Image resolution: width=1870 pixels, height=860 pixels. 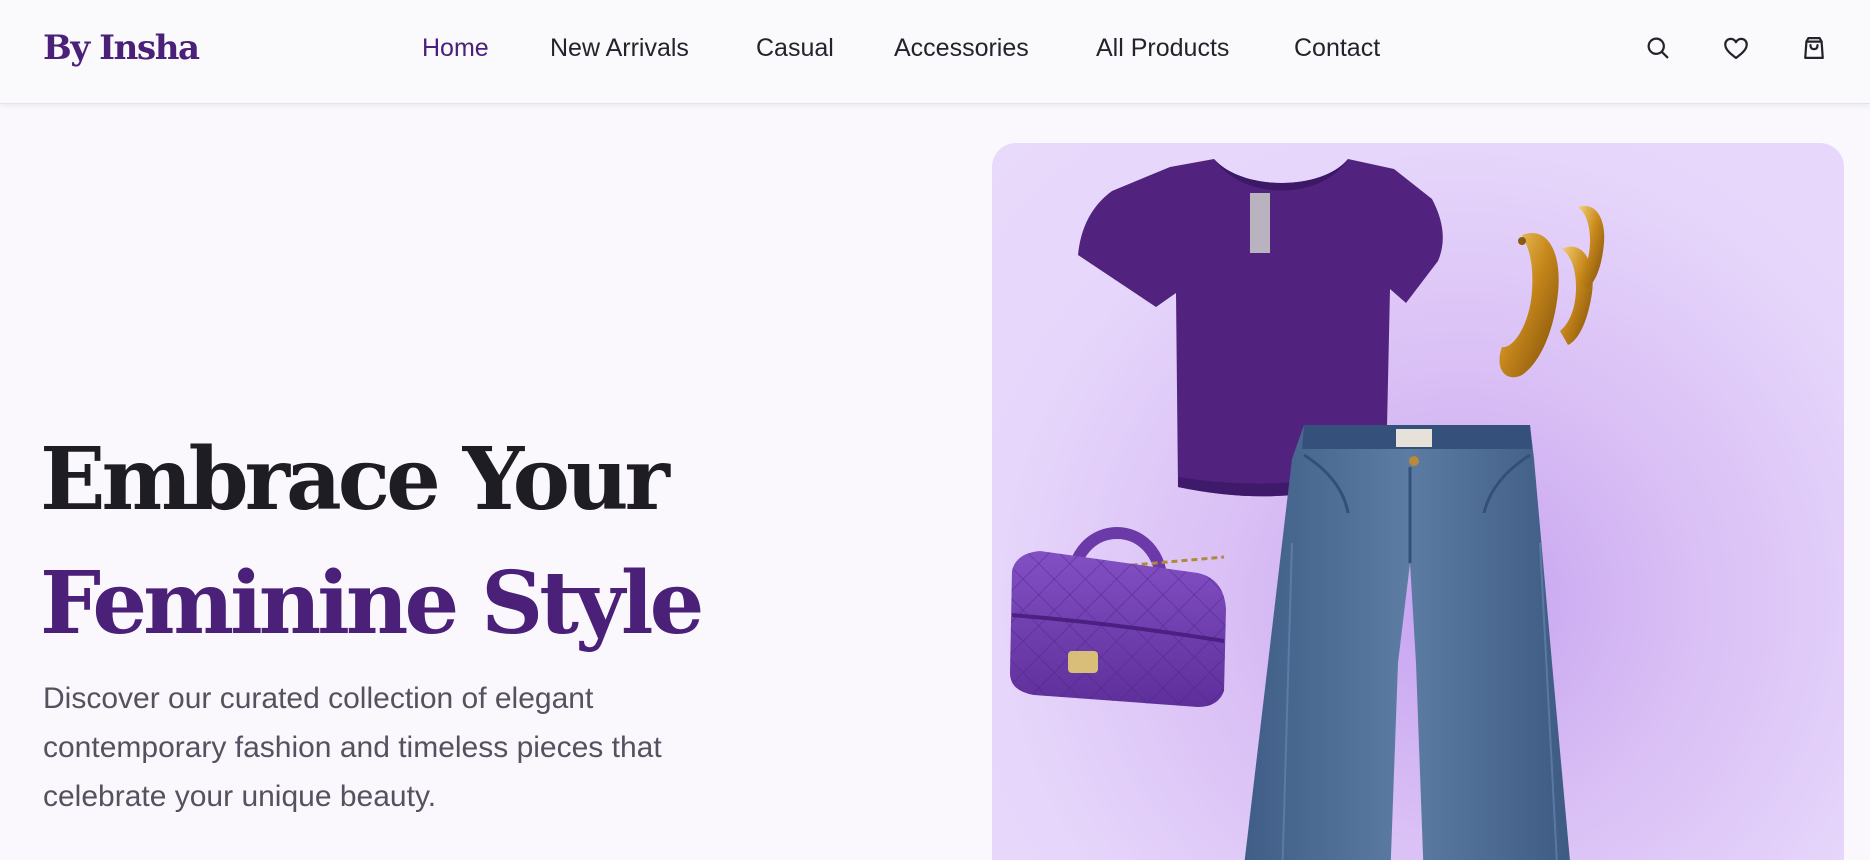 What do you see at coordinates (455, 48) in the screenshot?
I see `nav-item-home: Home` at bounding box center [455, 48].